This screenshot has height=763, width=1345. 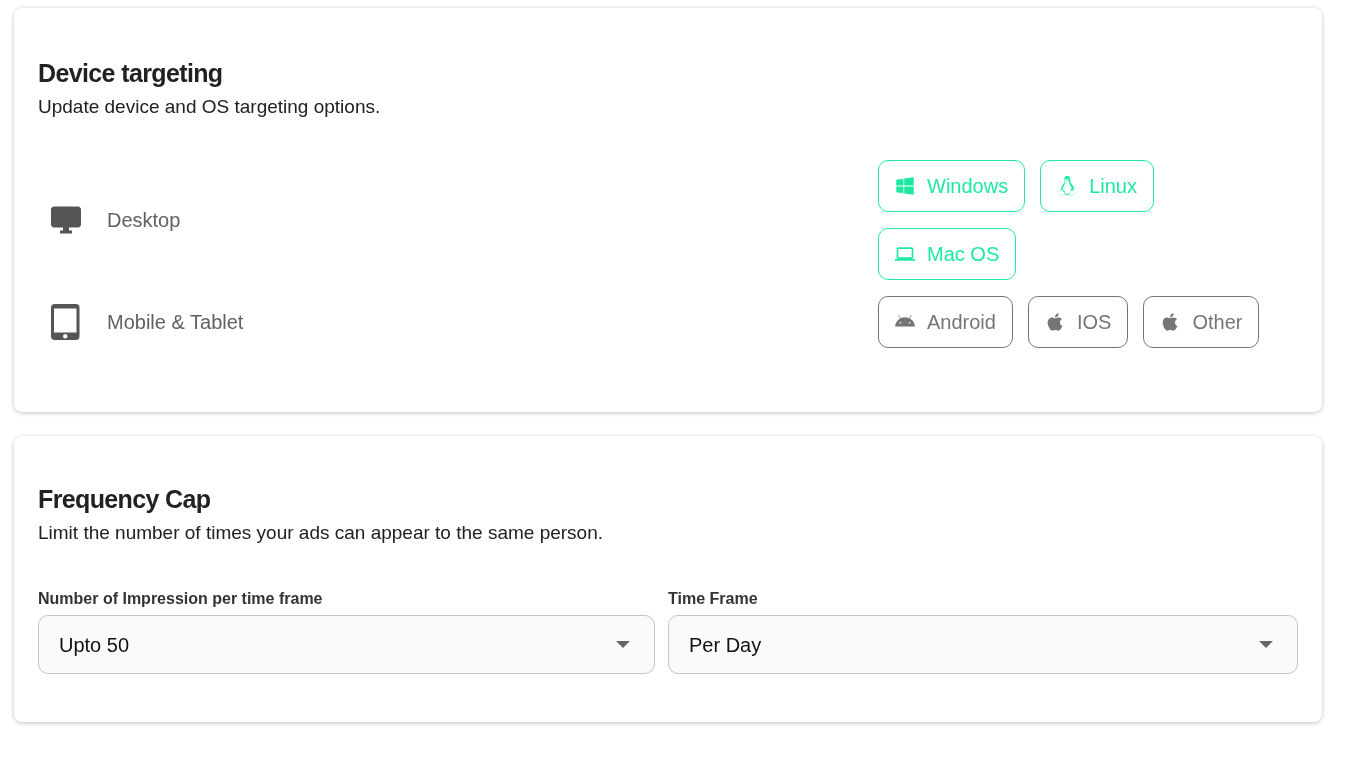 What do you see at coordinates (713, 599) in the screenshot?
I see `field-label: Time Frame` at bounding box center [713, 599].